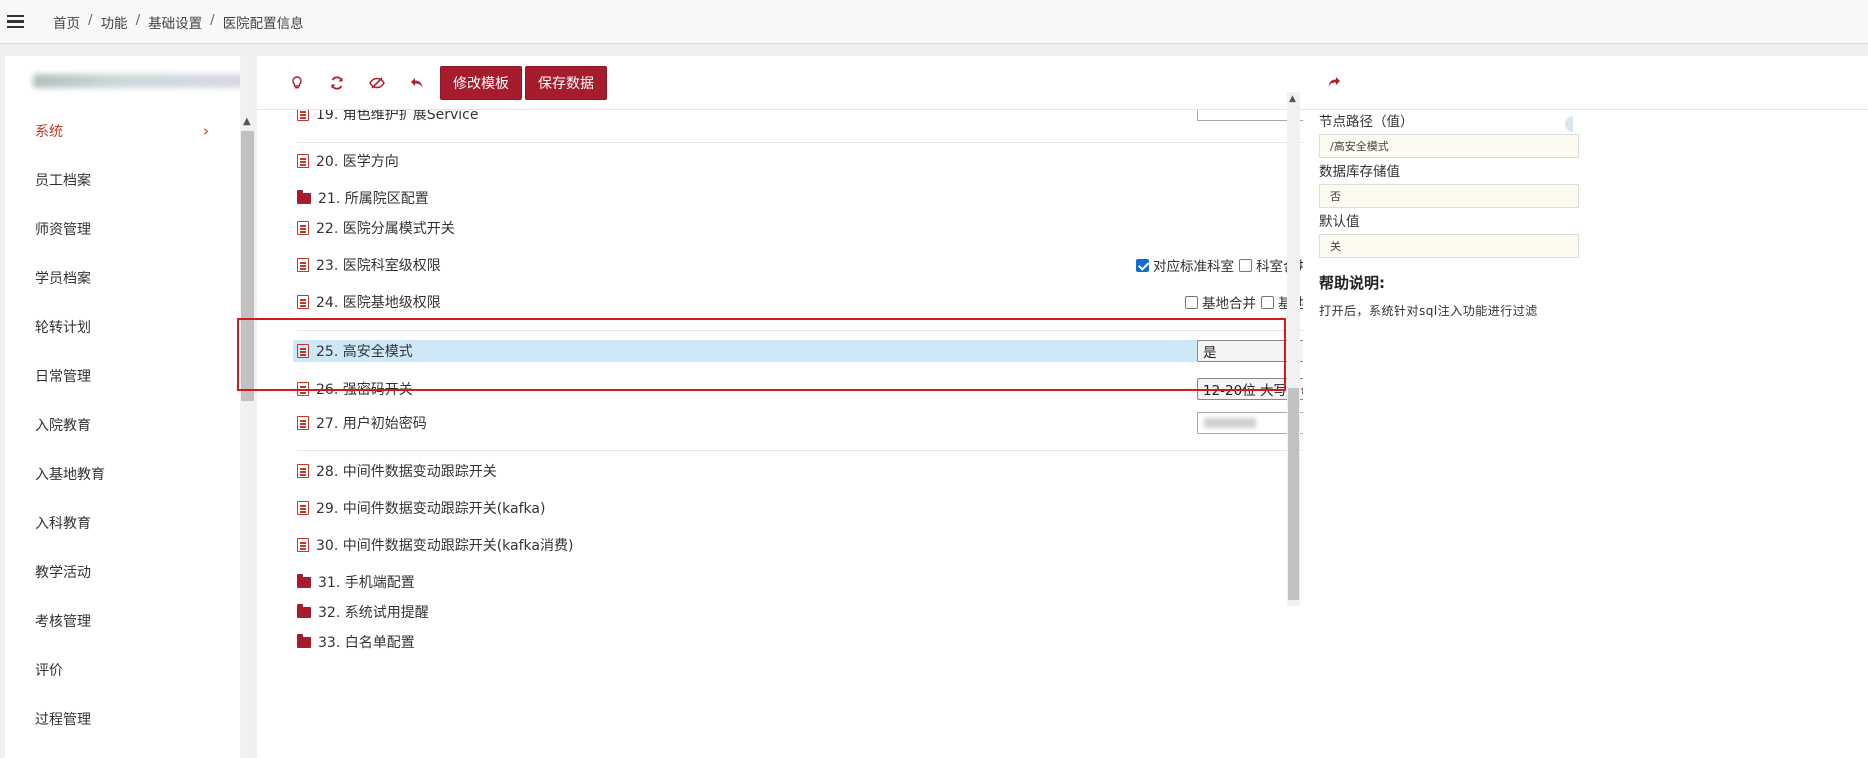 The width and height of the screenshot is (1868, 758). Describe the element at coordinates (1210, 353) in the screenshot. I see `select-value: 是` at that location.